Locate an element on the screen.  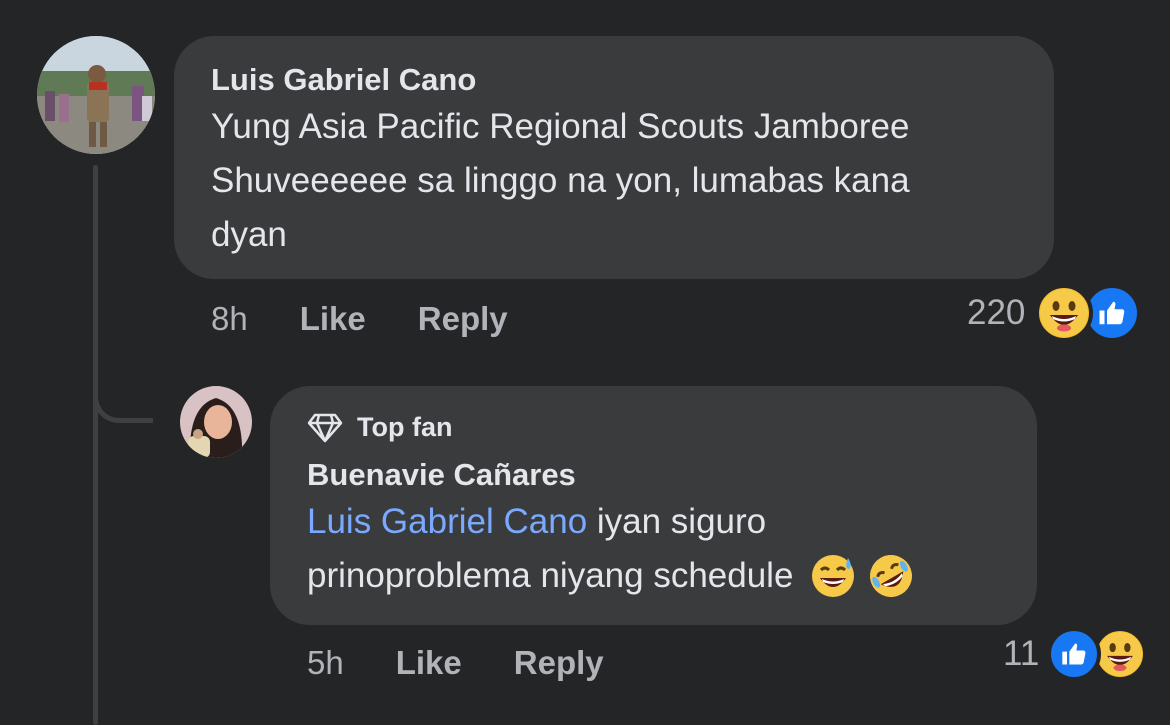
reply-author: Buenavie Cañares is located at coordinates (653, 475).